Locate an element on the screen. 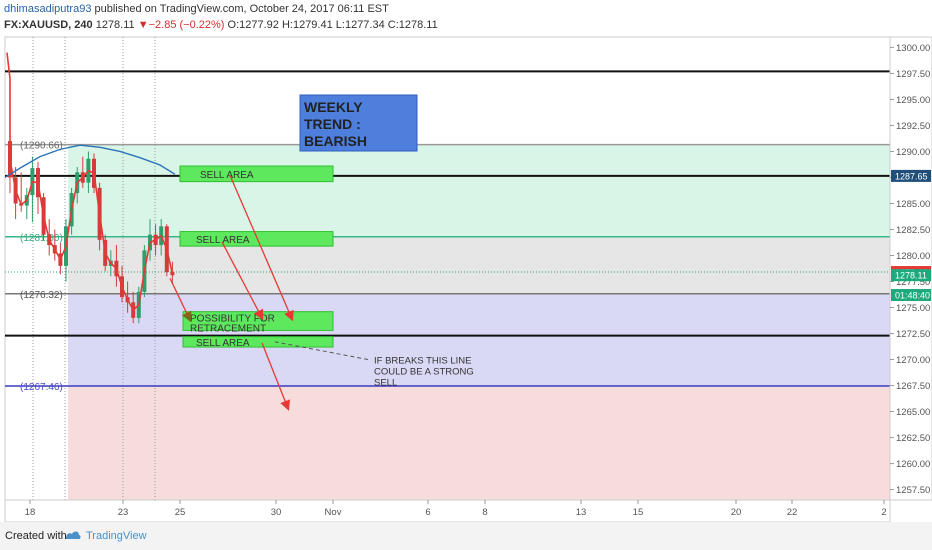 This screenshot has height=550, width=932. y-tick-label: 1265.00 is located at coordinates (913, 412).